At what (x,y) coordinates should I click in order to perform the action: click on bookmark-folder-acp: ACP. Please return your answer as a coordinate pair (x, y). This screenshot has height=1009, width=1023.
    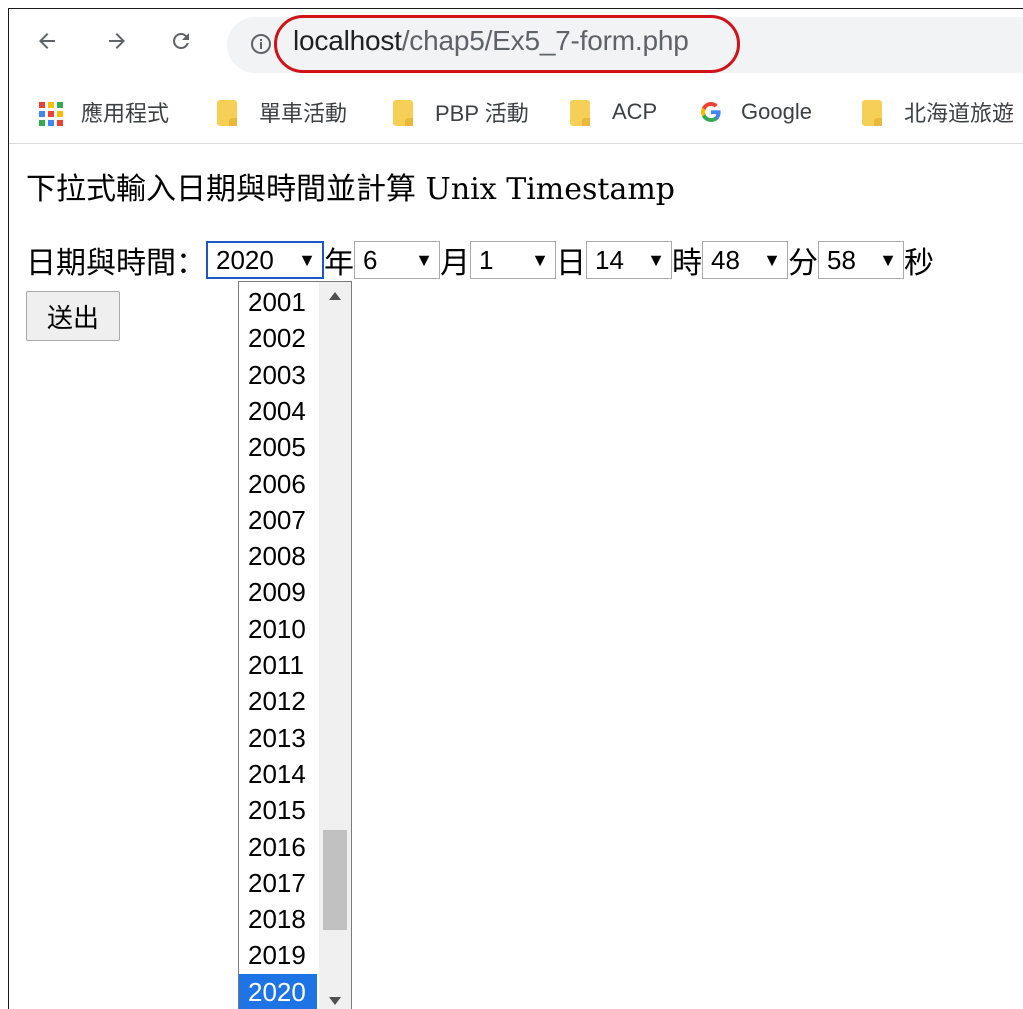
    Looking at the image, I should click on (613, 112).